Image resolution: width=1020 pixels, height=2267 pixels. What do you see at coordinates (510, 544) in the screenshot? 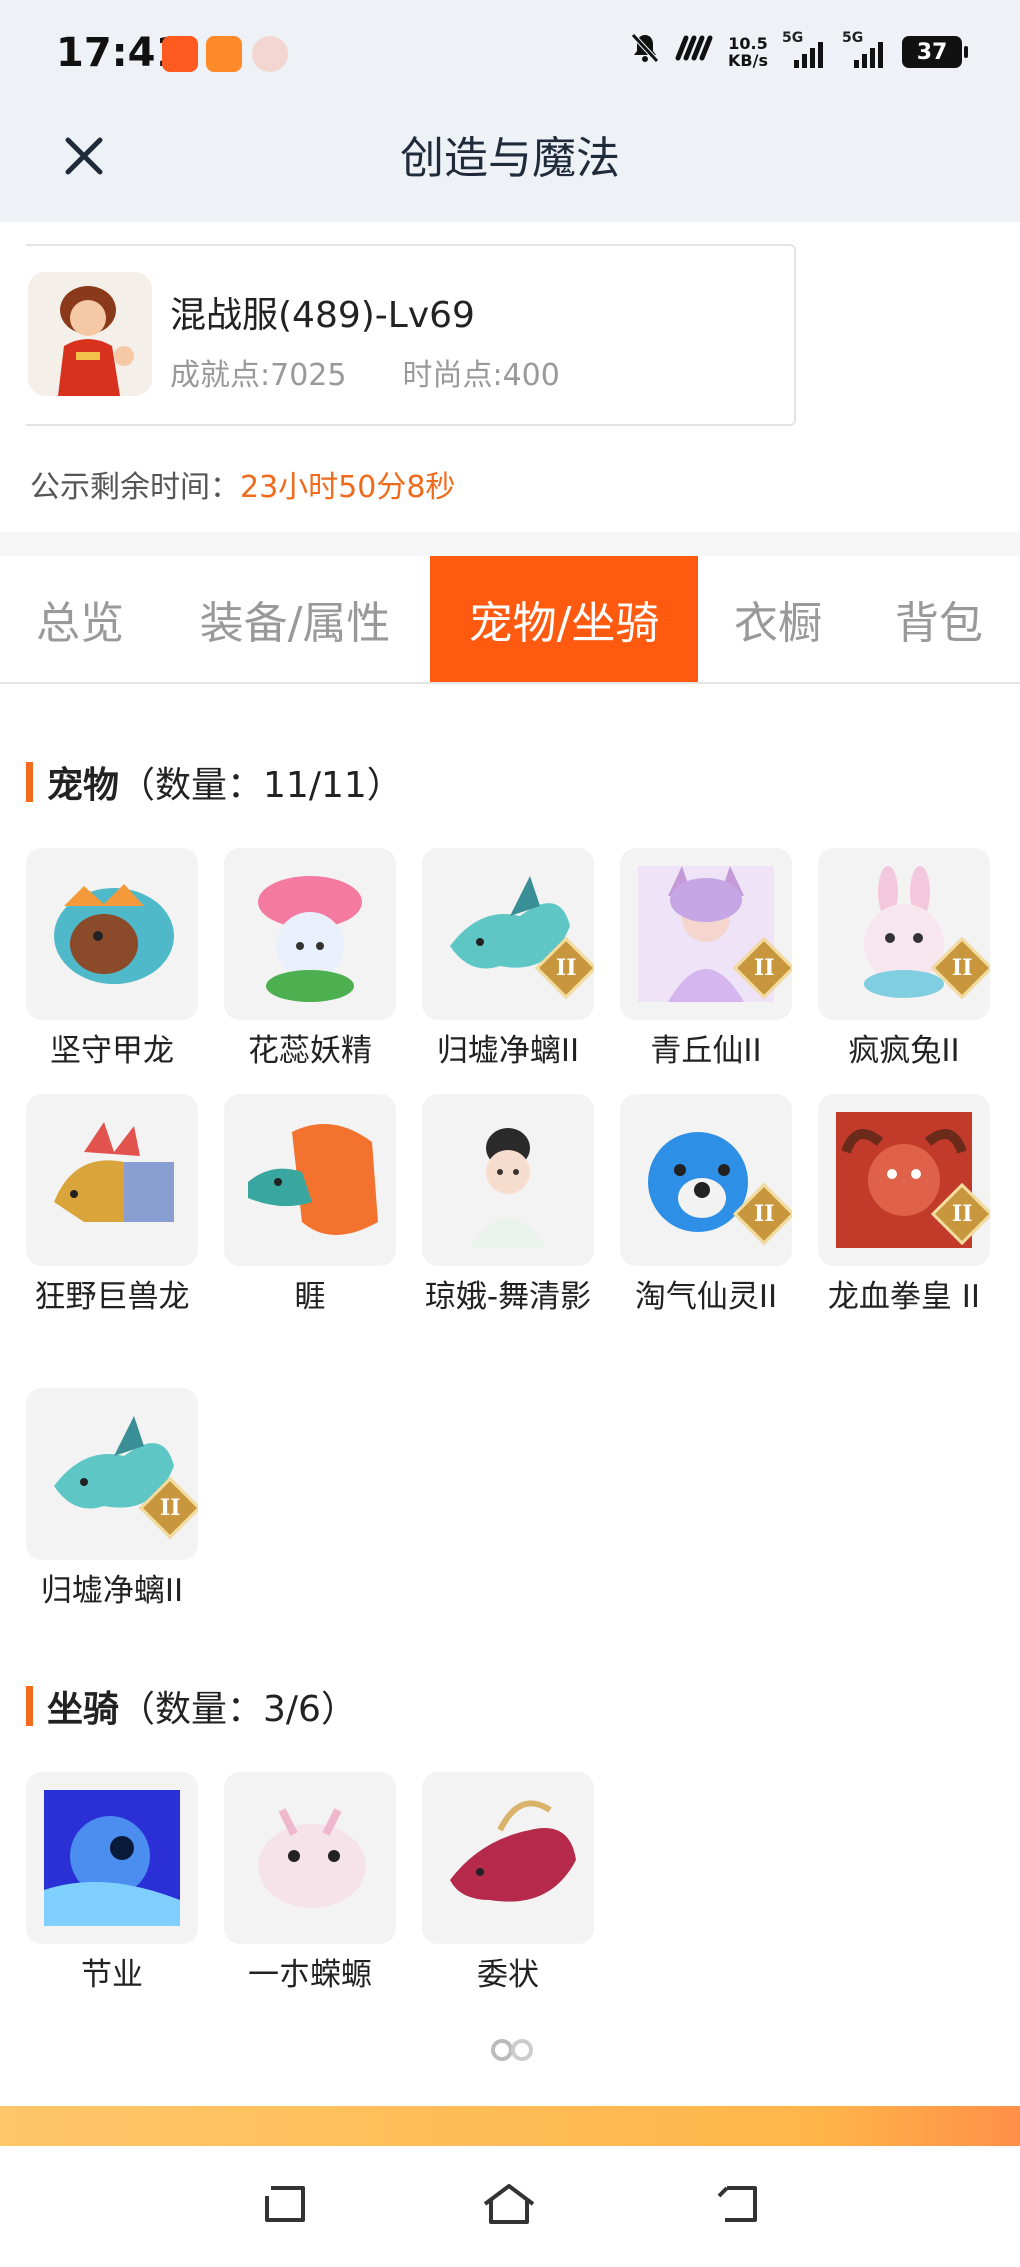
I see `section-divider` at bounding box center [510, 544].